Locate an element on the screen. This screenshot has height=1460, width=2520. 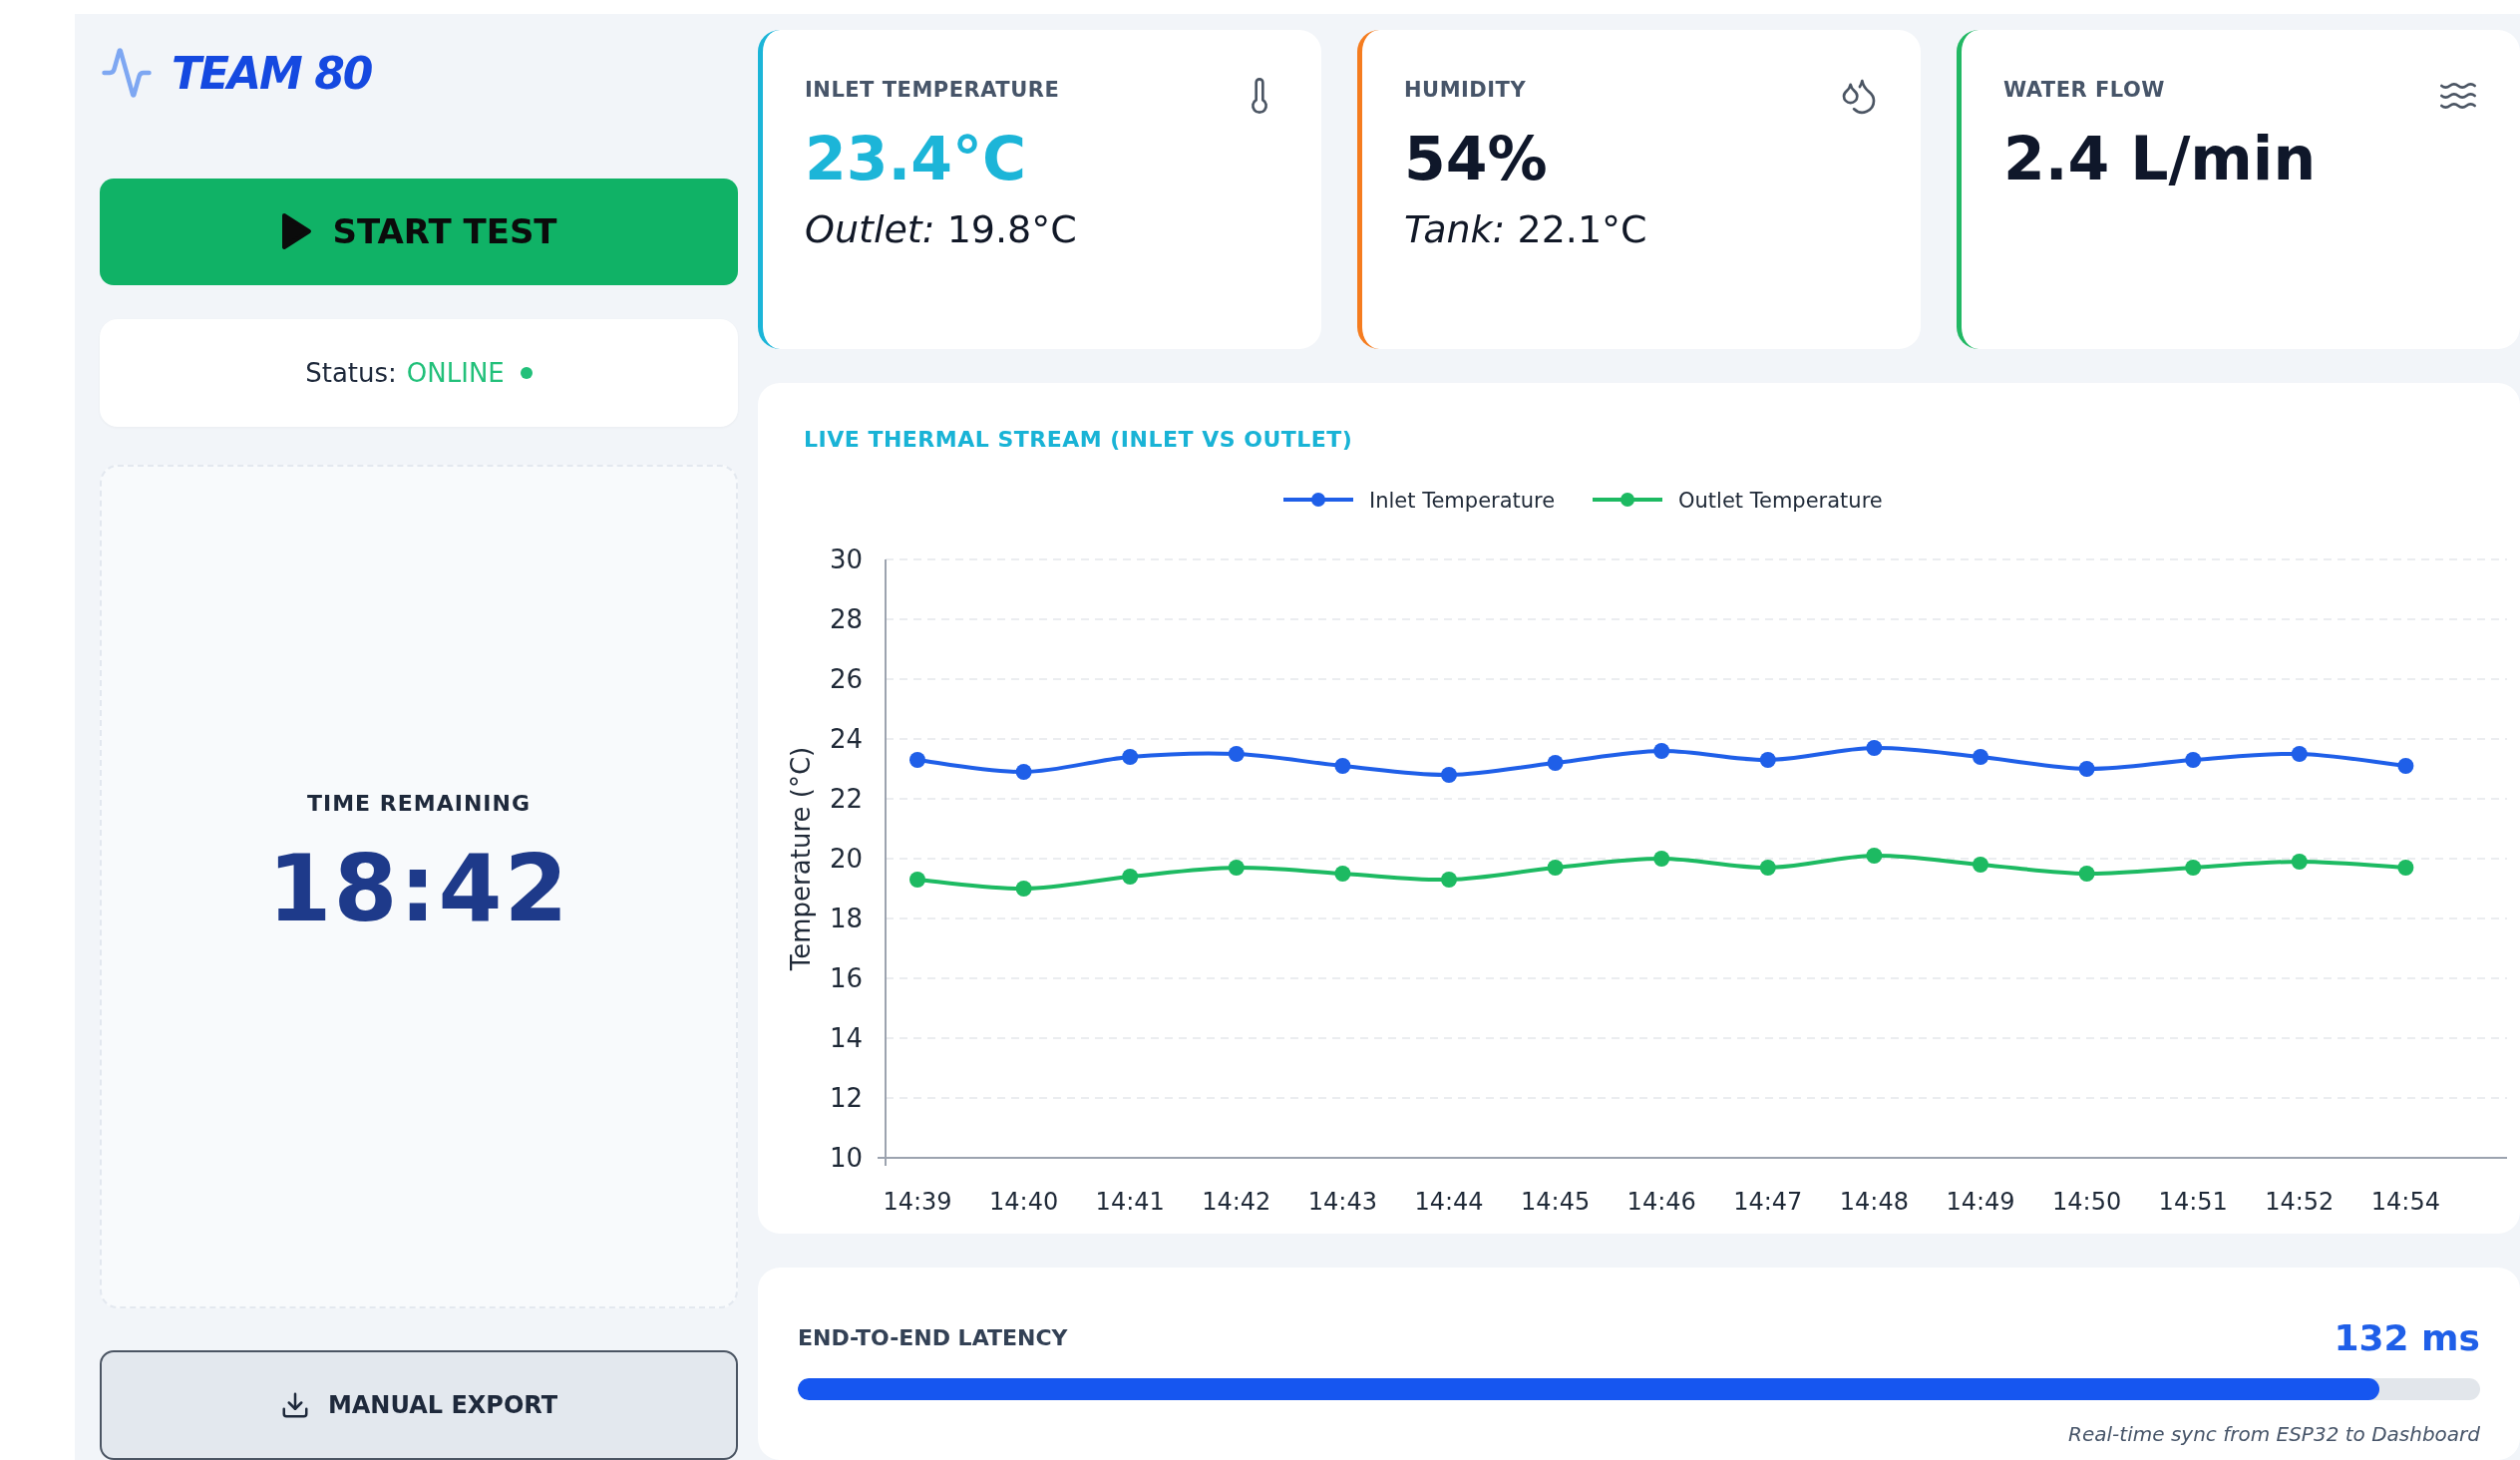
chart-title: LIVE THERMAL STREAM (INLET VS OUTLET) is located at coordinates (1079, 440).